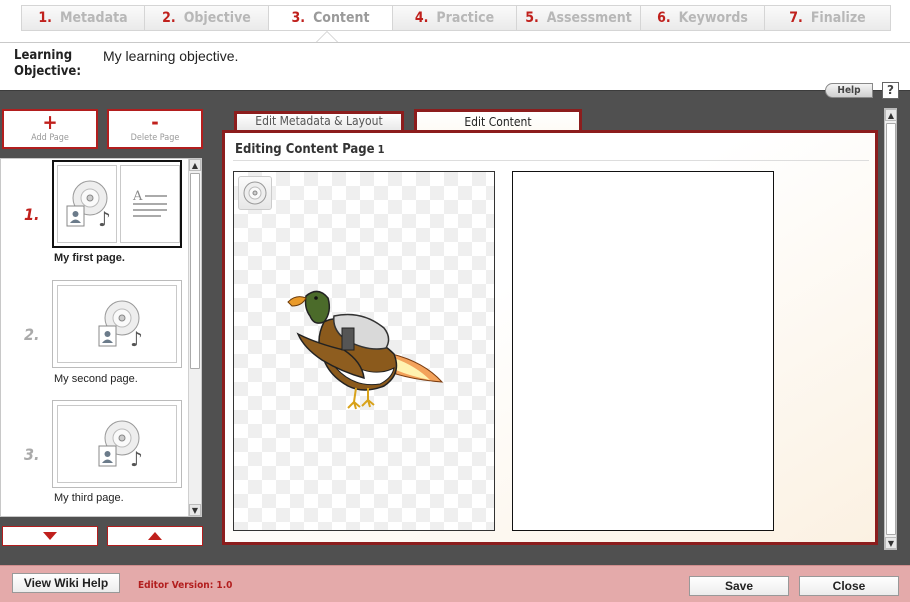 Image resolution: width=910 pixels, height=602 pixels. What do you see at coordinates (305, 149) in the screenshot?
I see `content-page-title: Editing Content Page` at bounding box center [305, 149].